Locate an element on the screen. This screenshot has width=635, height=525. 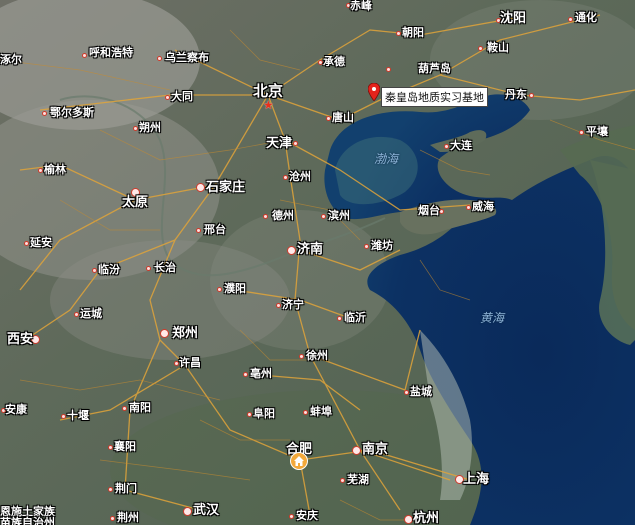
city-label: 葫芦岛 is located at coordinates (434, 68).